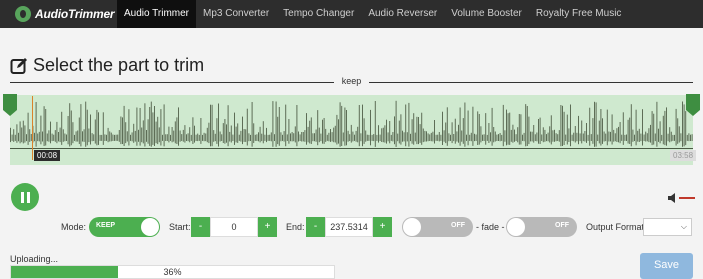 The height and width of the screenshot is (279, 703). What do you see at coordinates (295, 227) in the screenshot?
I see `end-label: End:` at bounding box center [295, 227].